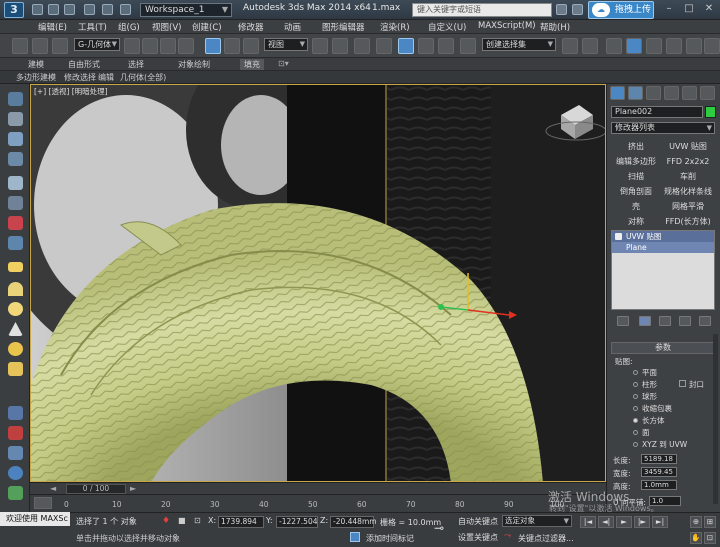 The width and height of the screenshot is (720, 547). What do you see at coordinates (80, 77) in the screenshot?
I see `ribbon-panel-modify-selection: 修改选择` at bounding box center [80, 77].